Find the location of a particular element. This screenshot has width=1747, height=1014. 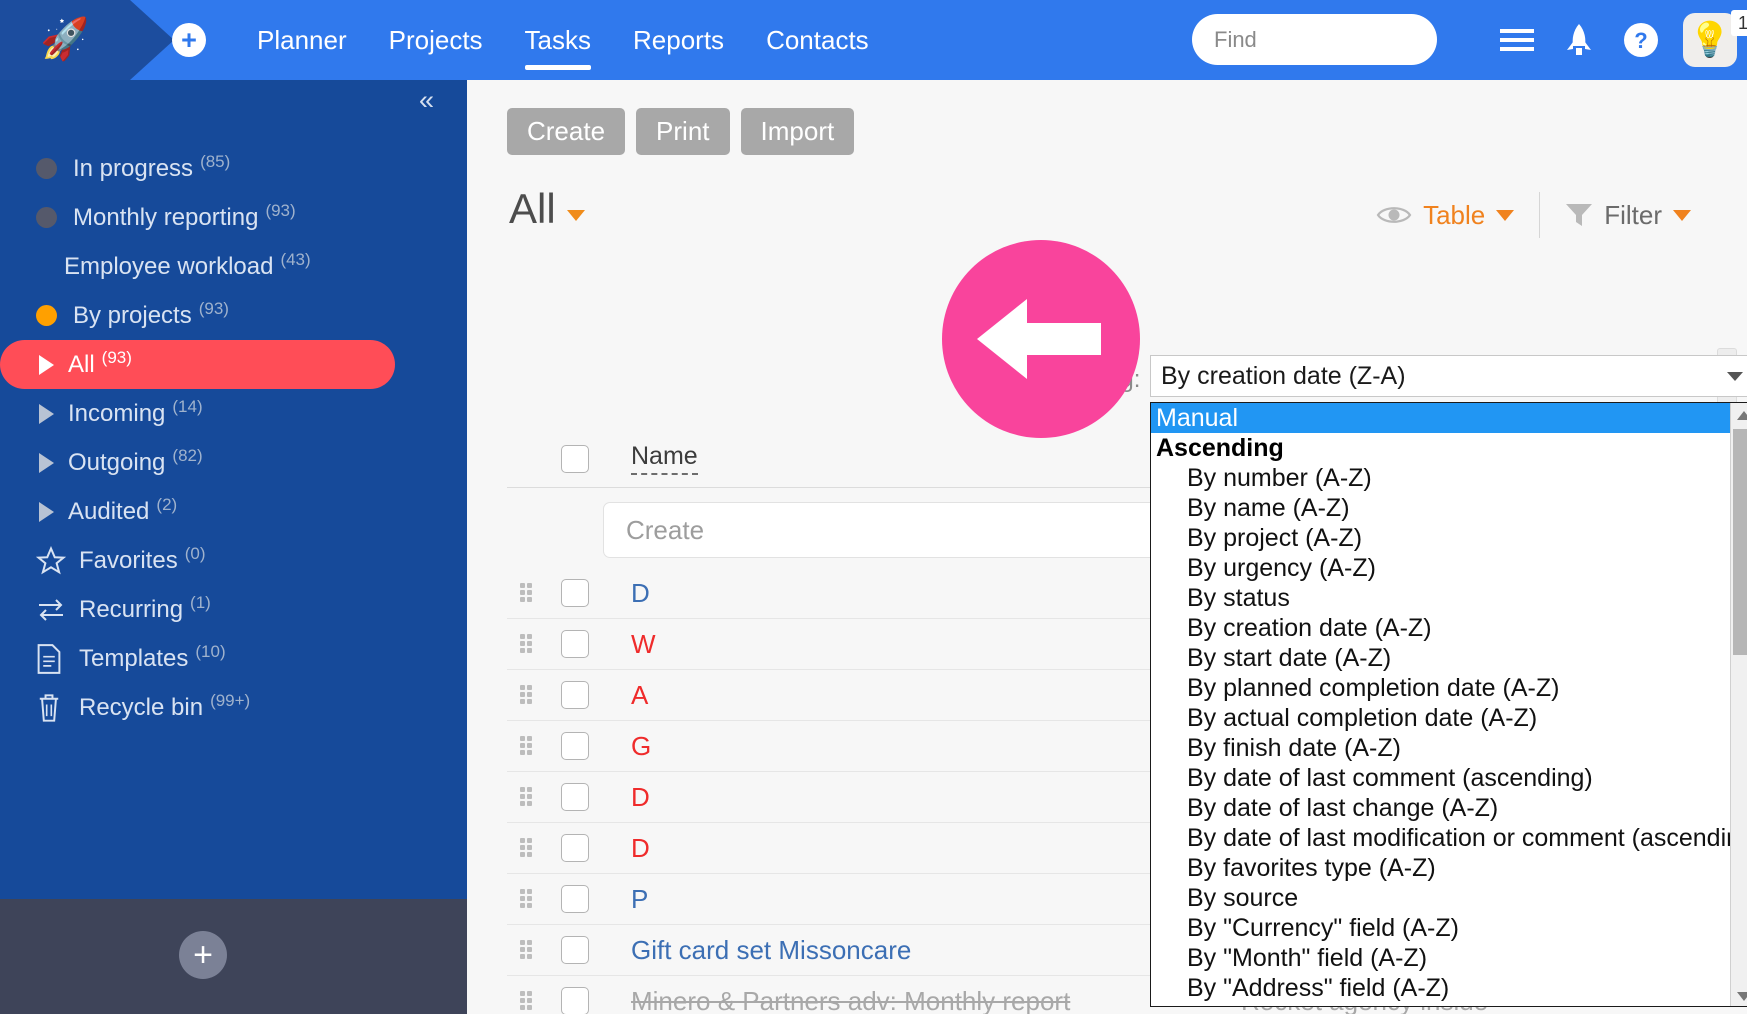

sidebar-item-incoming: Incoming (14) is located at coordinates (233, 413).